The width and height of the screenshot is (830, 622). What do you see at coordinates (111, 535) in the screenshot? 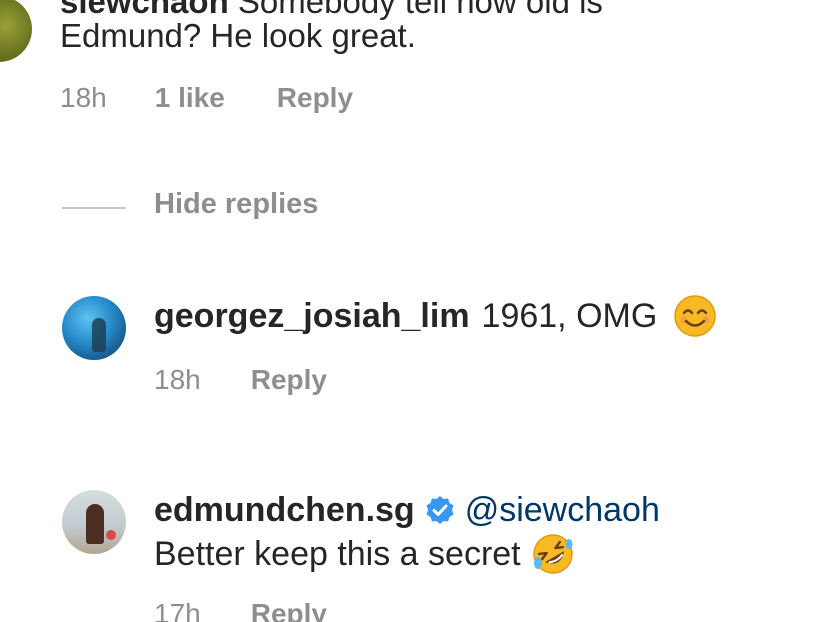
I see `avatar-flower` at bounding box center [111, 535].